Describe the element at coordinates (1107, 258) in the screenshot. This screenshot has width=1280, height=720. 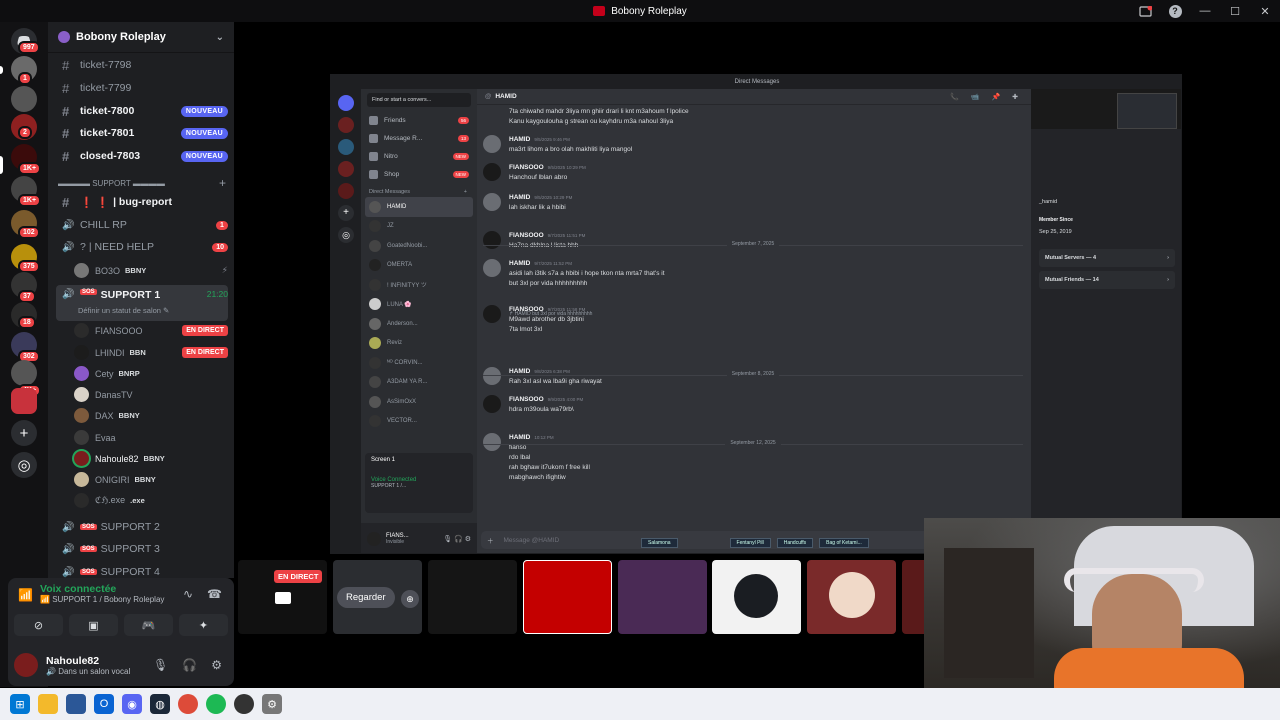
I see `mutual-servers: Mutual Servers — 4 ›` at that location.